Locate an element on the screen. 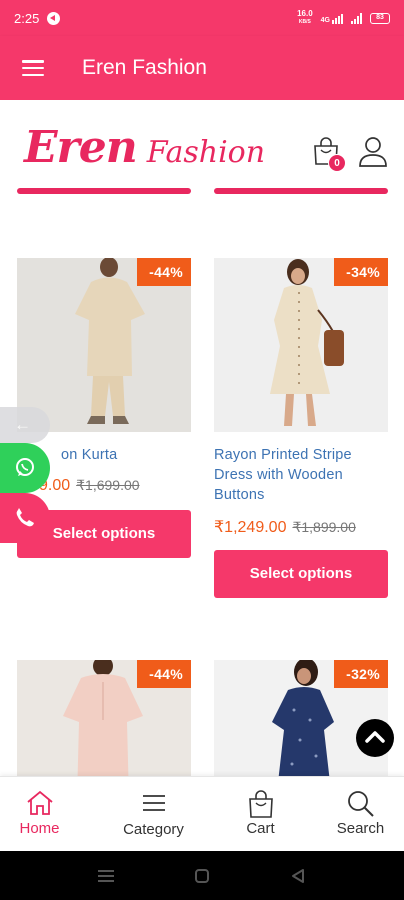 This screenshot has height=900, width=404. recent-apps-icon is located at coordinates (106, 876).